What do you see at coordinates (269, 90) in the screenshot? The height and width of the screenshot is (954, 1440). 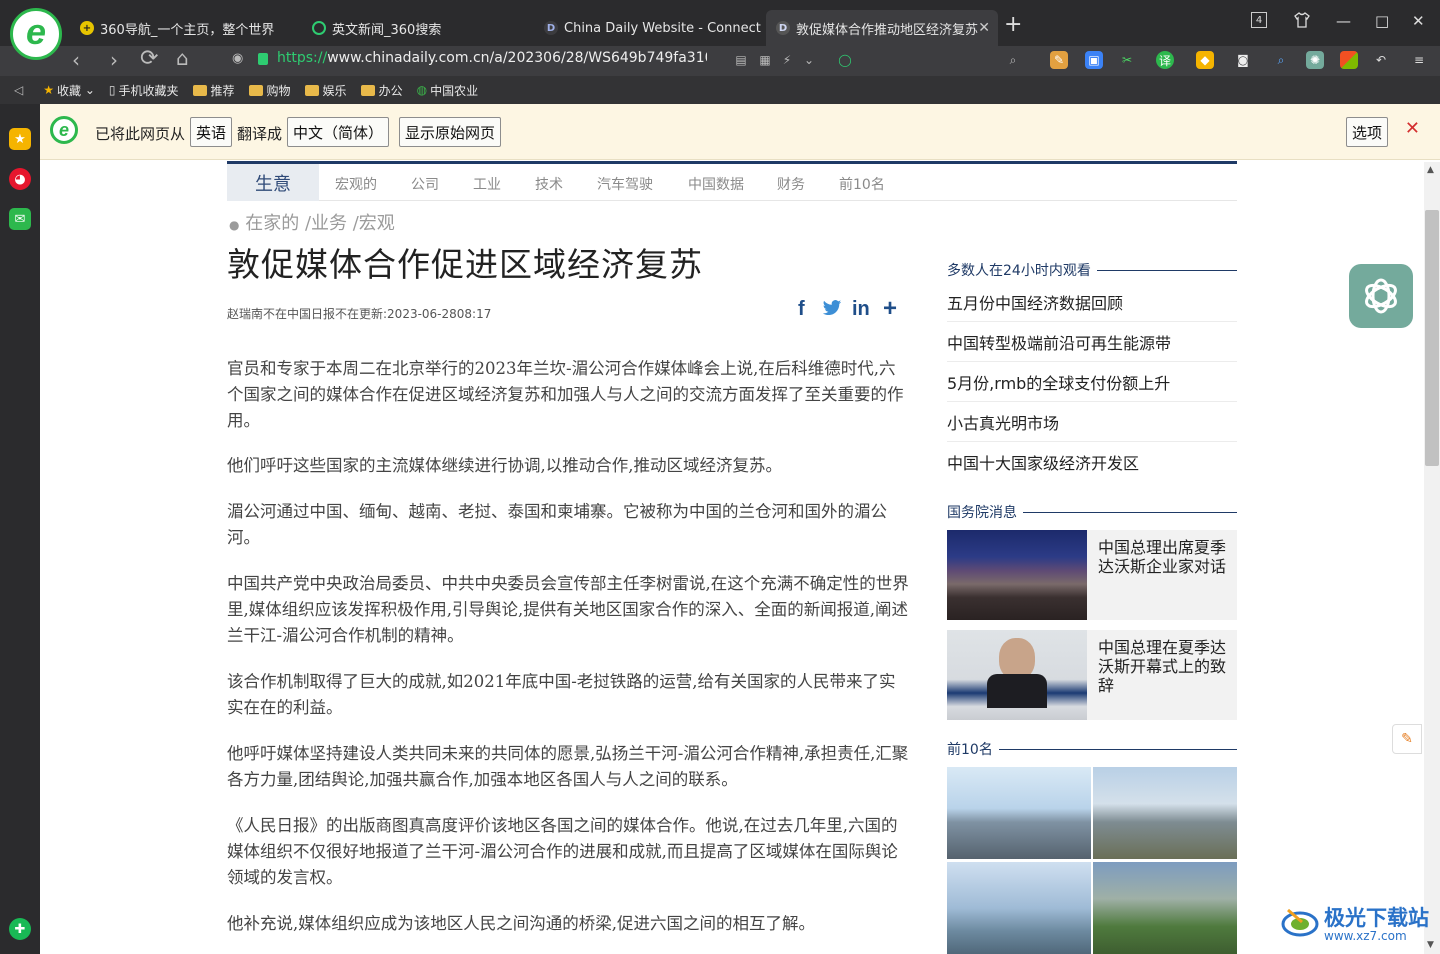 I see `bookmark-shopping: 购物` at bounding box center [269, 90].